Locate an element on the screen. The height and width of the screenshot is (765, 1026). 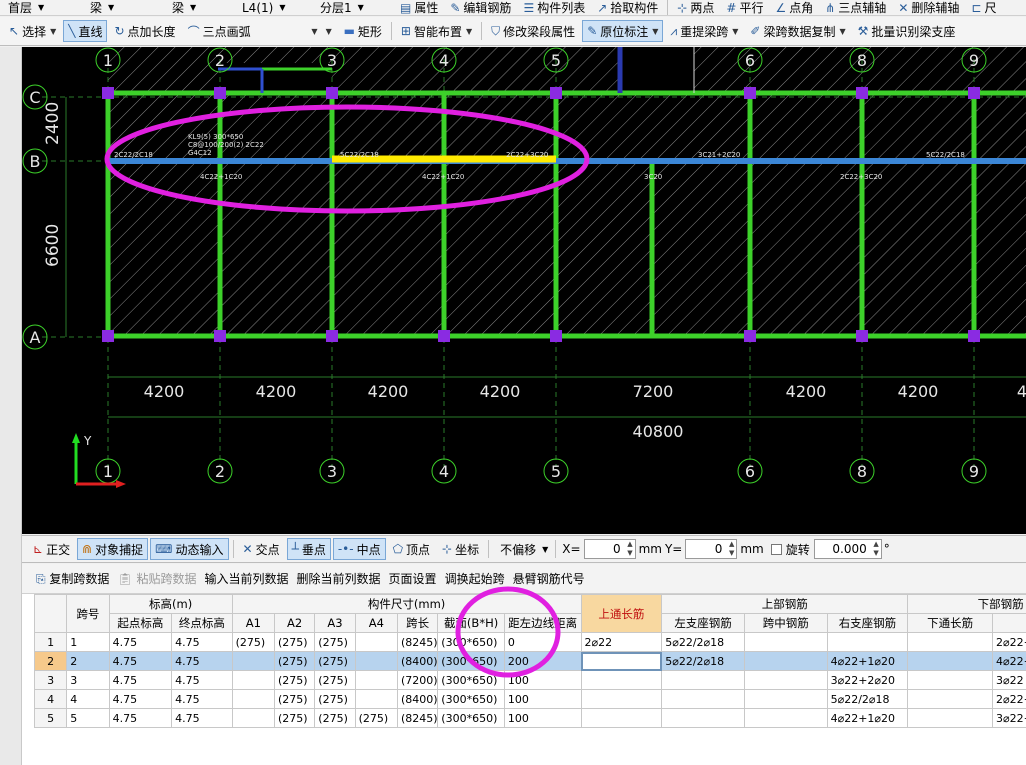
reextract-span-button: ⩘ 重提梁跨 ▼ is located at coordinates (704, 31).